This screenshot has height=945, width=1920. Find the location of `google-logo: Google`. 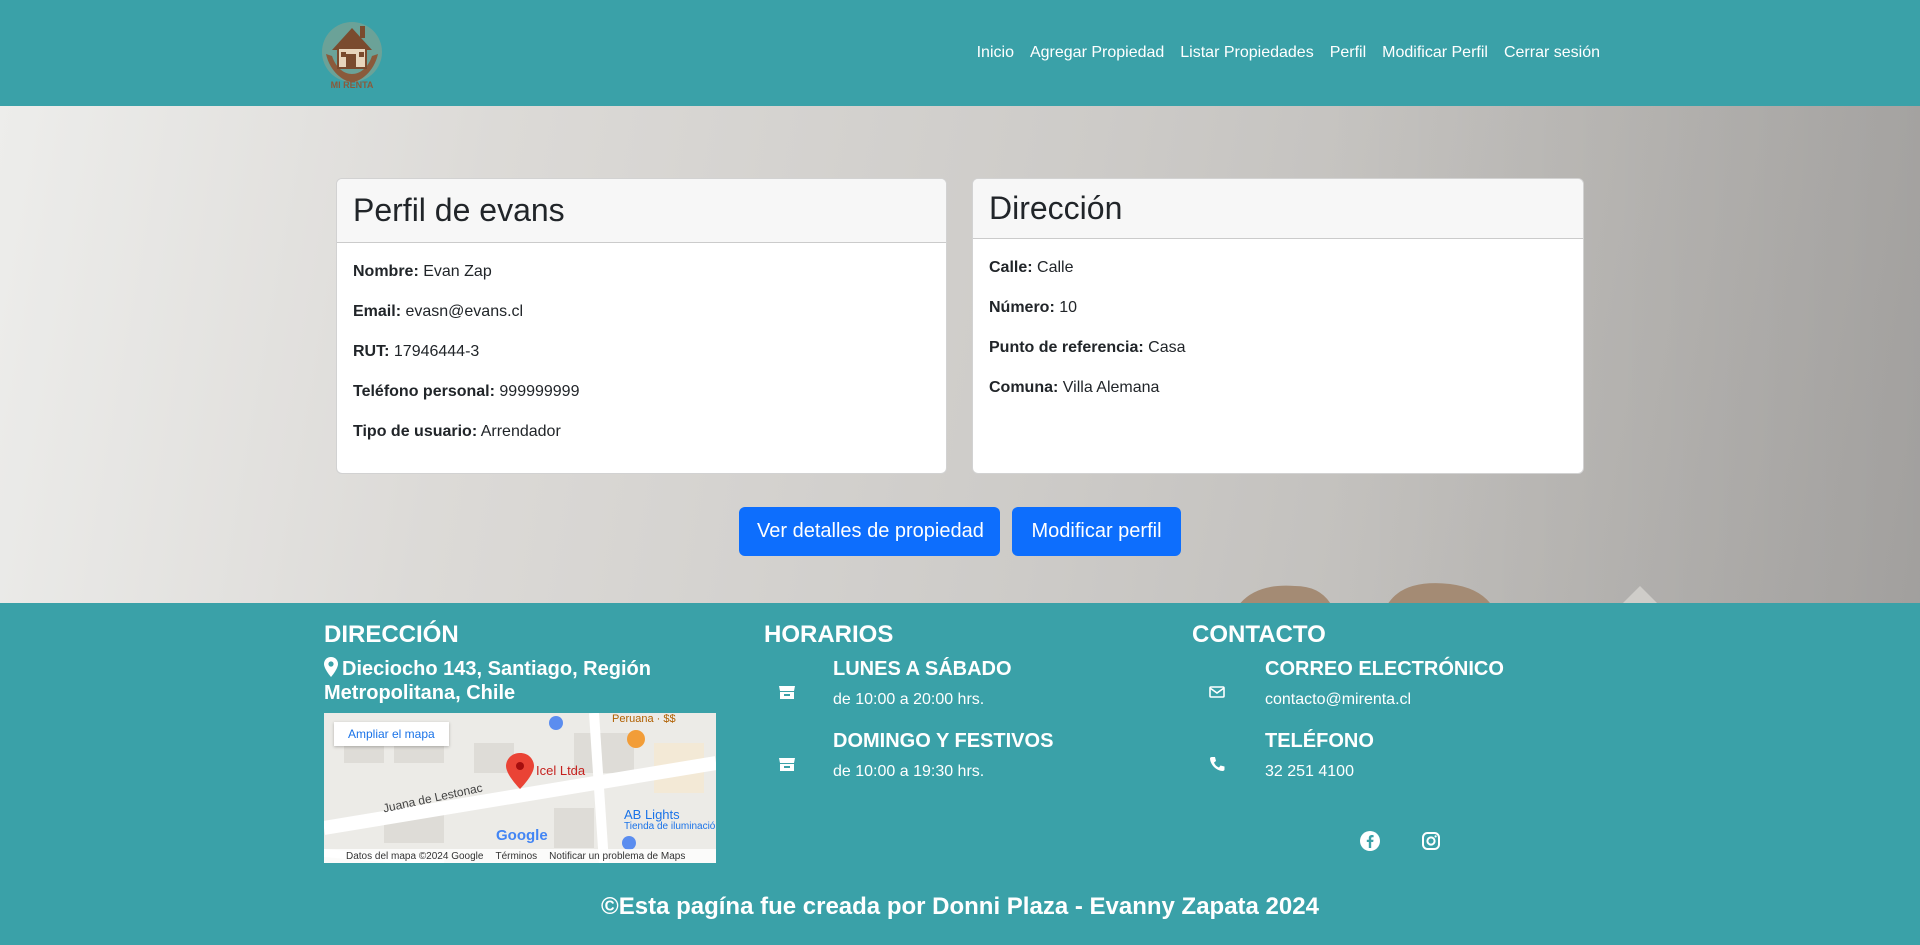

google-logo: Google is located at coordinates (522, 835).